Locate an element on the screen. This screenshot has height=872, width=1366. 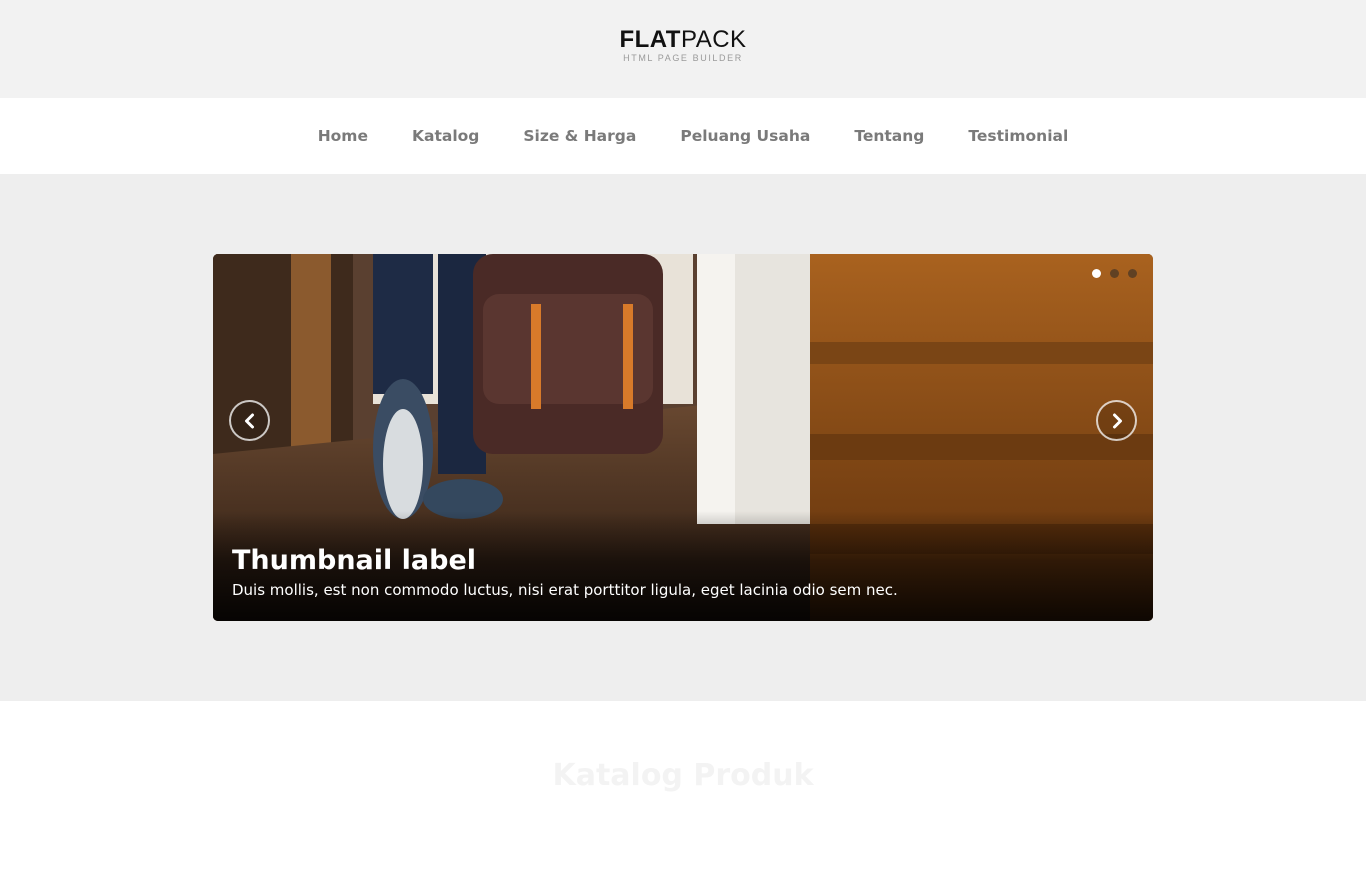
chevron-right-icon is located at coordinates (1117, 420).